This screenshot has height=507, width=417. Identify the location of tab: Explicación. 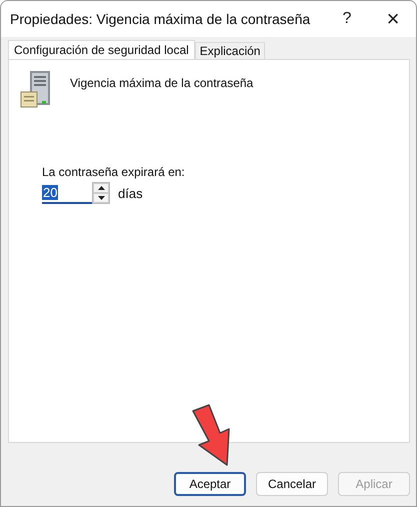
(230, 50).